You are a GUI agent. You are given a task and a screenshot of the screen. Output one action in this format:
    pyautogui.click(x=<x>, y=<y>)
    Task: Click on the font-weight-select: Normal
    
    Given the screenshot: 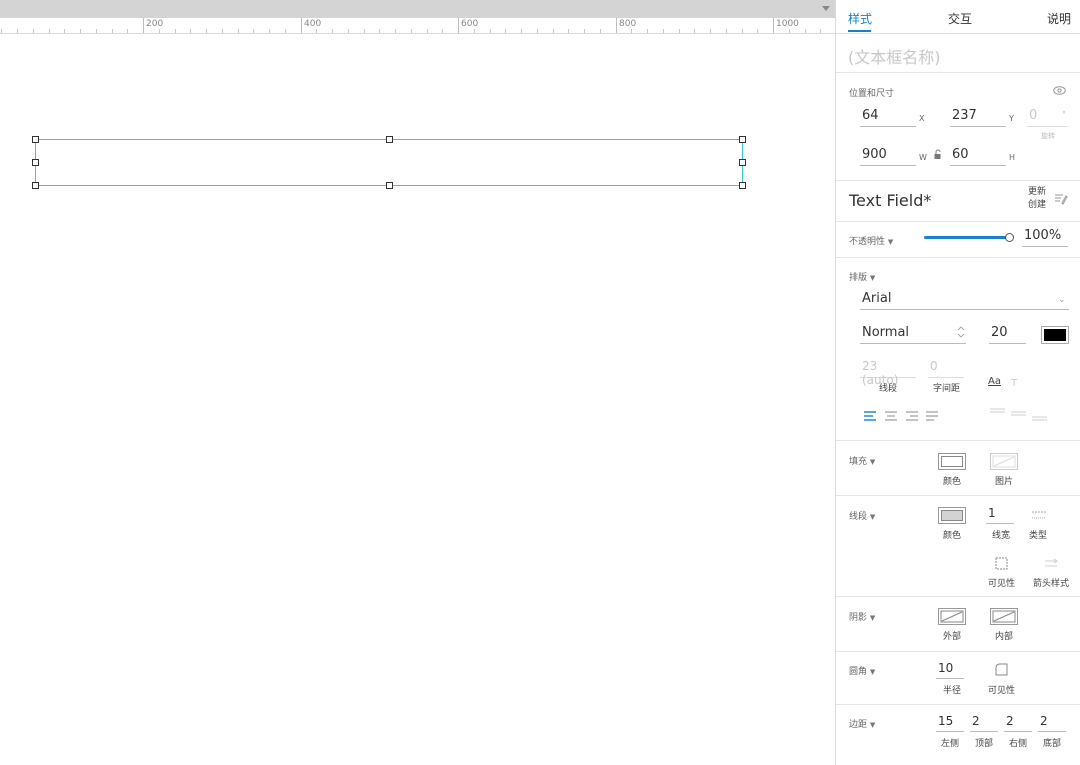 What is the action you would take?
    pyautogui.click(x=913, y=334)
    